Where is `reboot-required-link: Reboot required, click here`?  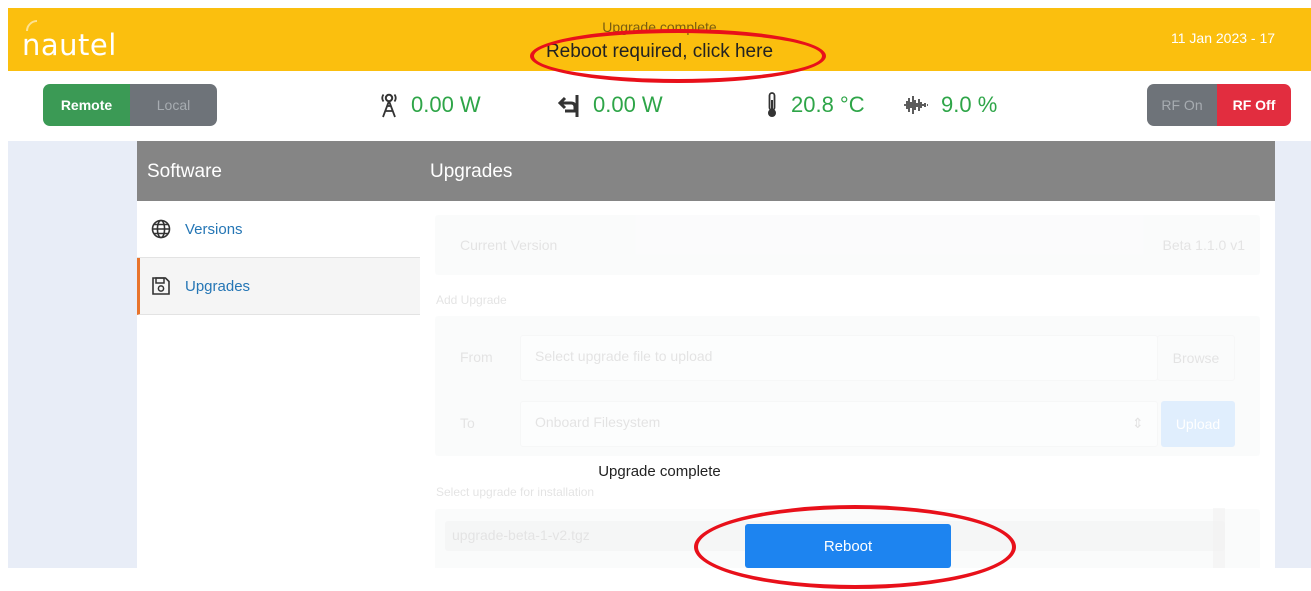
reboot-required-link: Reboot required, click here is located at coordinates (659, 52).